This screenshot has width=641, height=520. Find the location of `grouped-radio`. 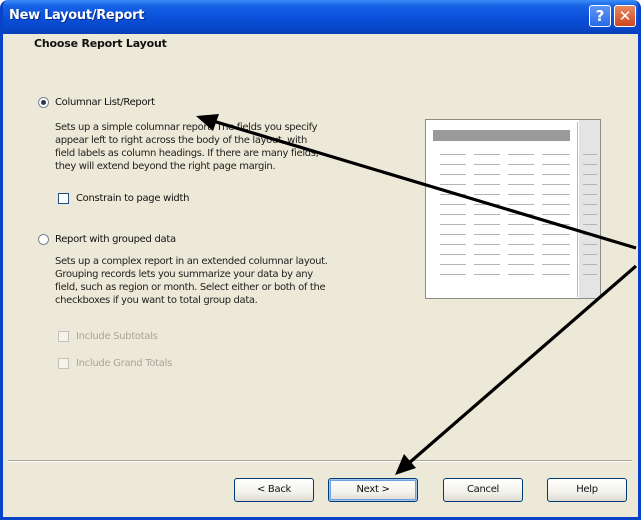

grouped-radio is located at coordinates (43, 239).